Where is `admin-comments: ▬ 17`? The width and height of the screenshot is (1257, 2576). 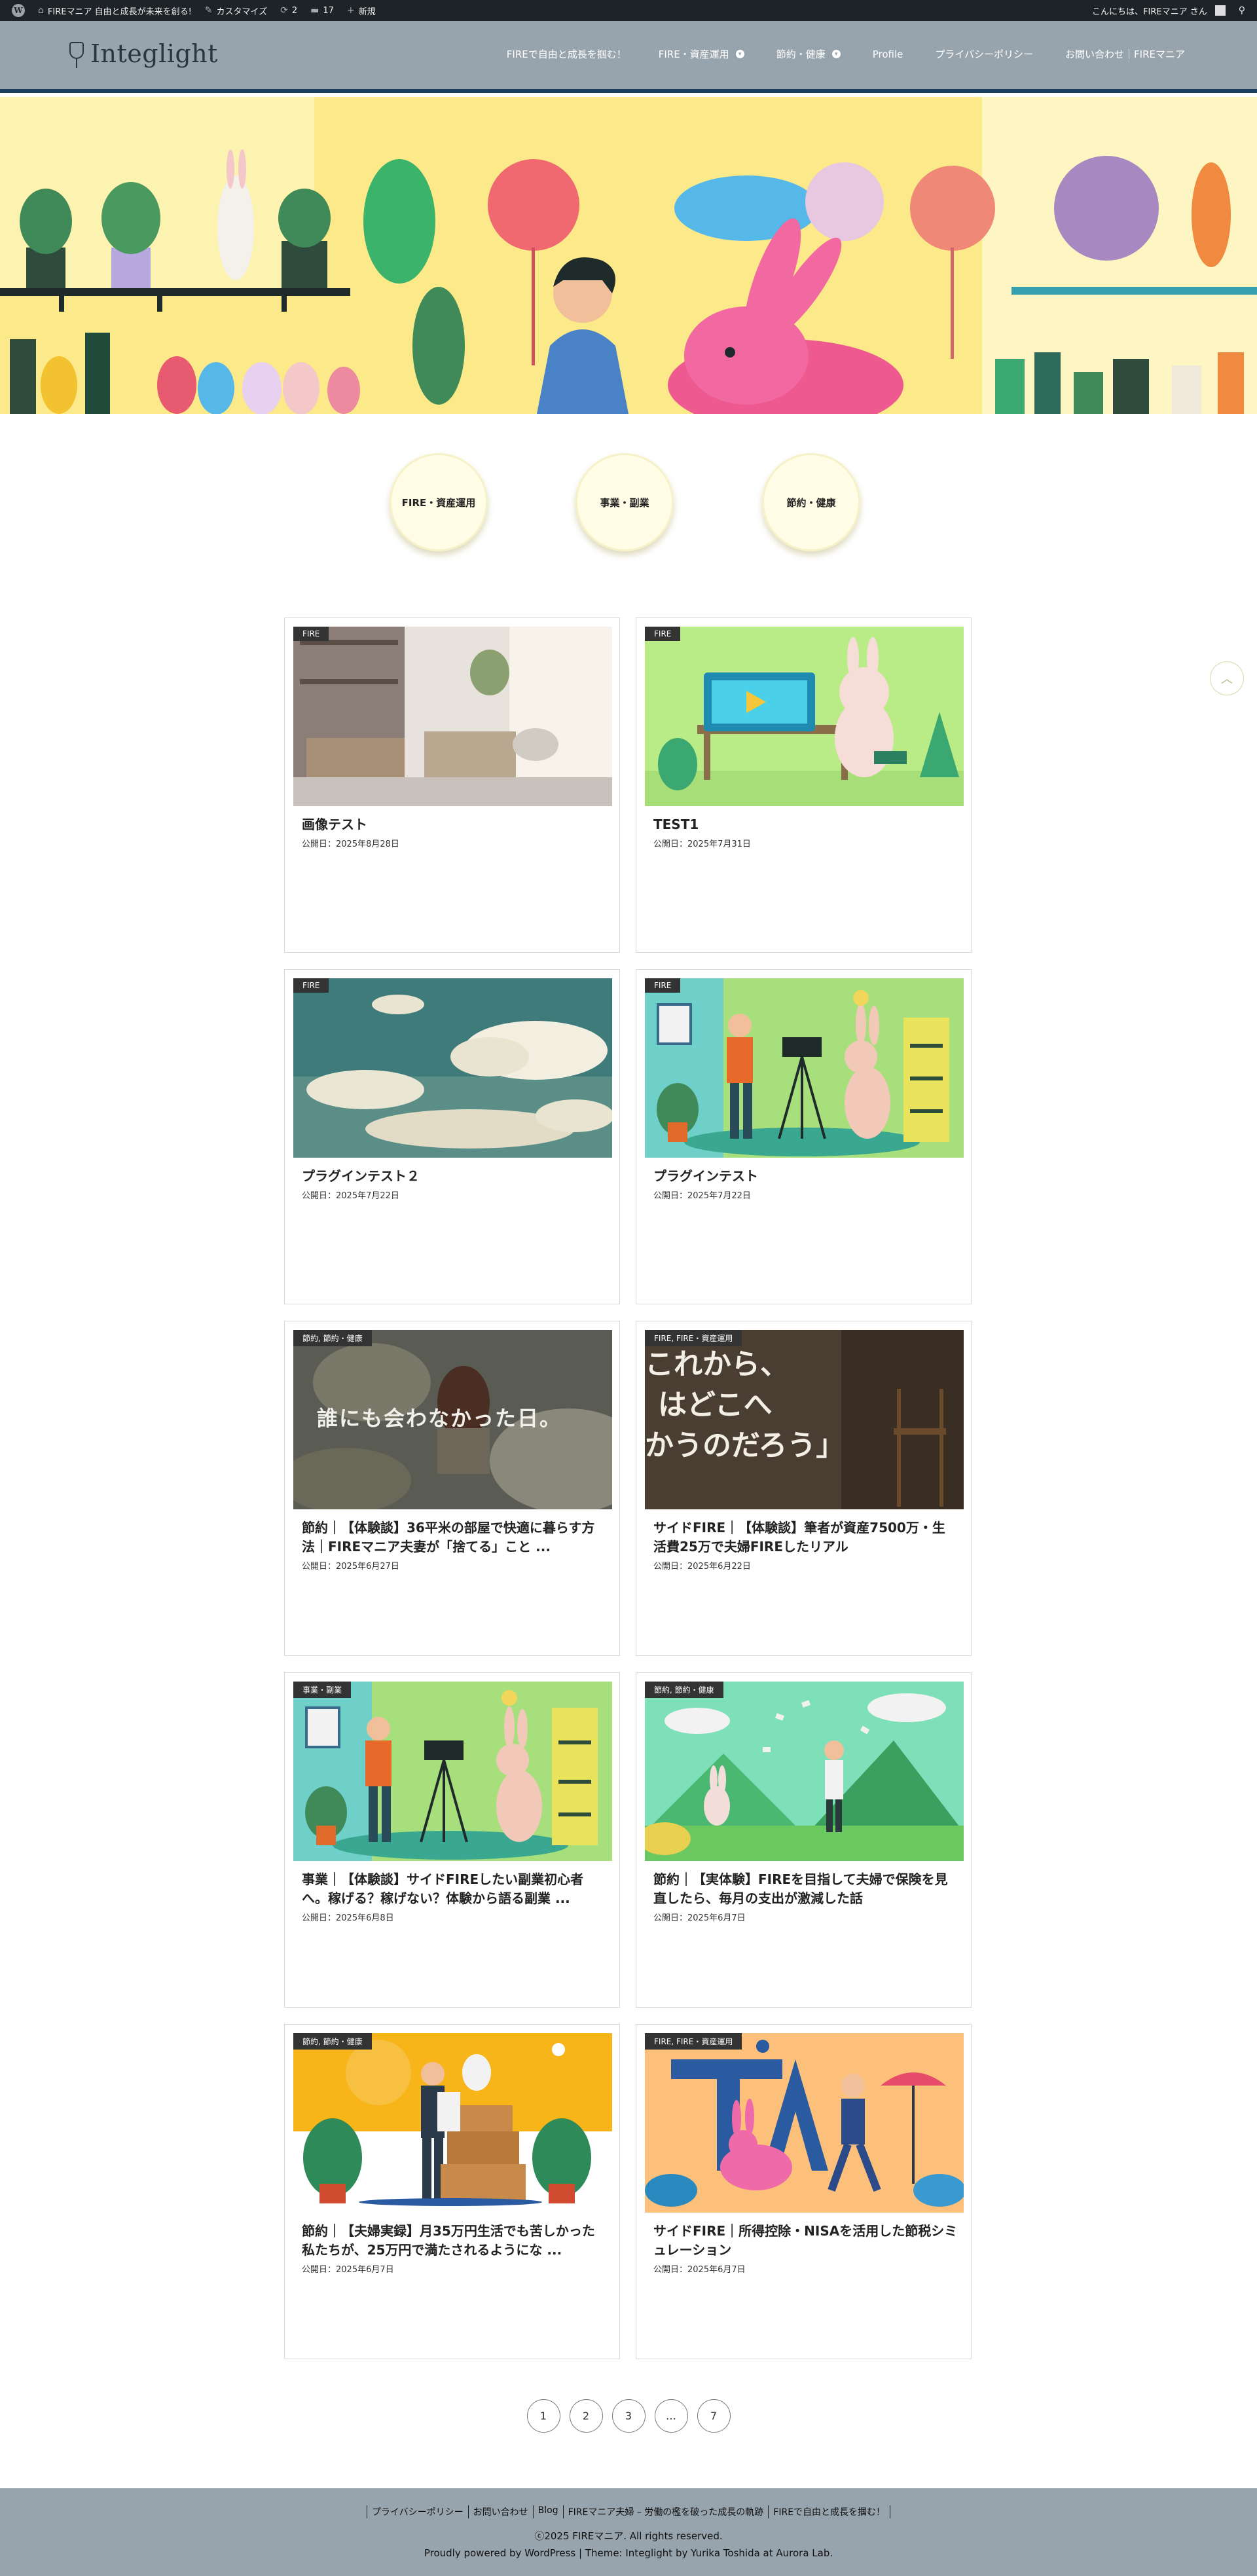
admin-comments: ▬ 17 is located at coordinates (322, 11).